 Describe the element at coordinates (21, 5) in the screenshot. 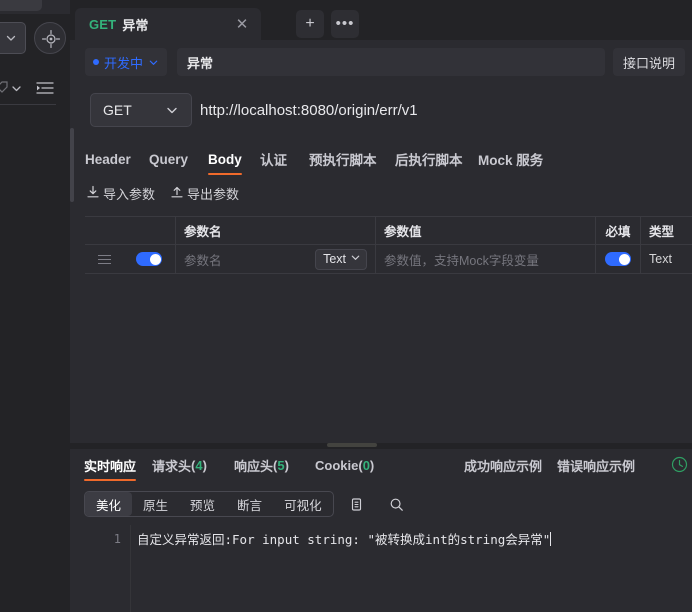

I see `rail-tab-stub` at that location.